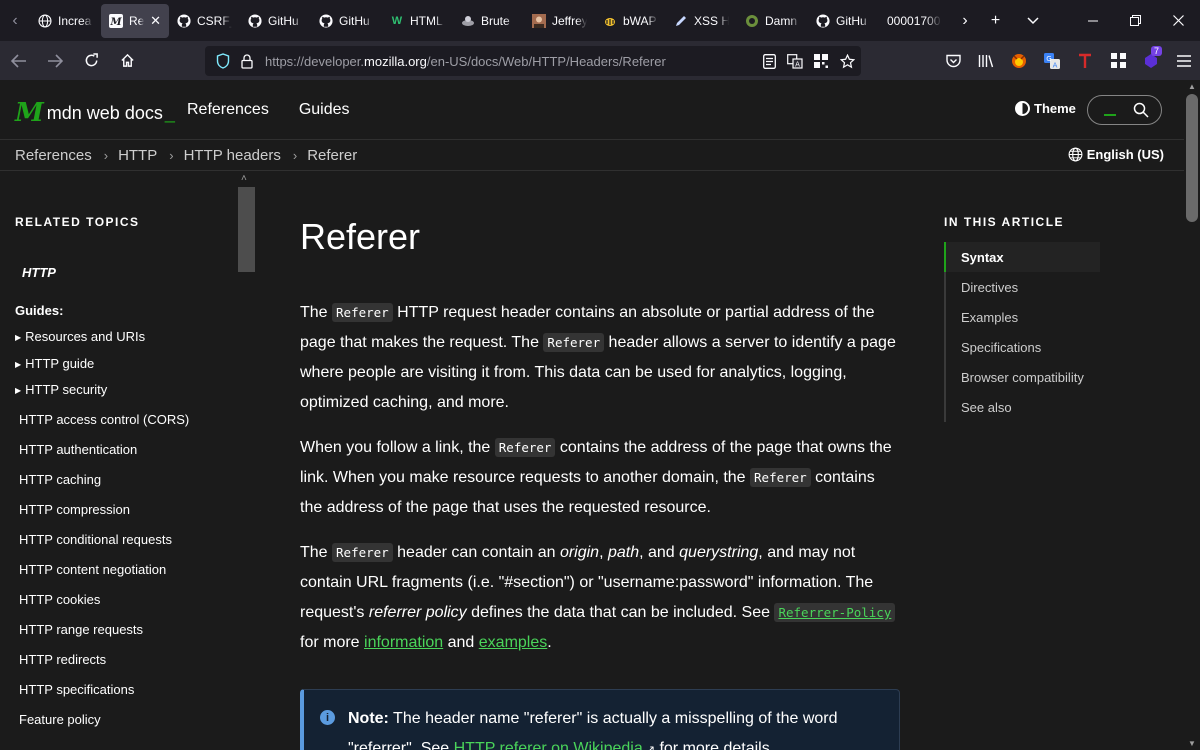  I want to click on page-scrollbar: ▲ ▼, so click(1192, 415).